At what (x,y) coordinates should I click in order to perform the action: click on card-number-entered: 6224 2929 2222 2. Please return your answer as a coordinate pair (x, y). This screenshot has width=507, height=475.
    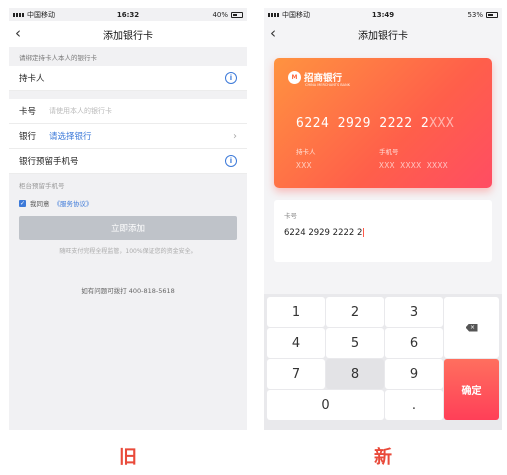
    Looking at the image, I should click on (363, 123).